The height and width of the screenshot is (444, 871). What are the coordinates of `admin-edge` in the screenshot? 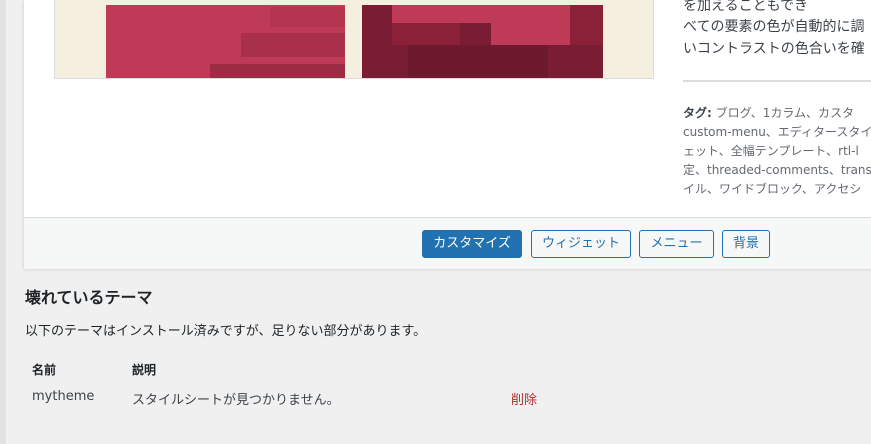 It's located at (3, 222).